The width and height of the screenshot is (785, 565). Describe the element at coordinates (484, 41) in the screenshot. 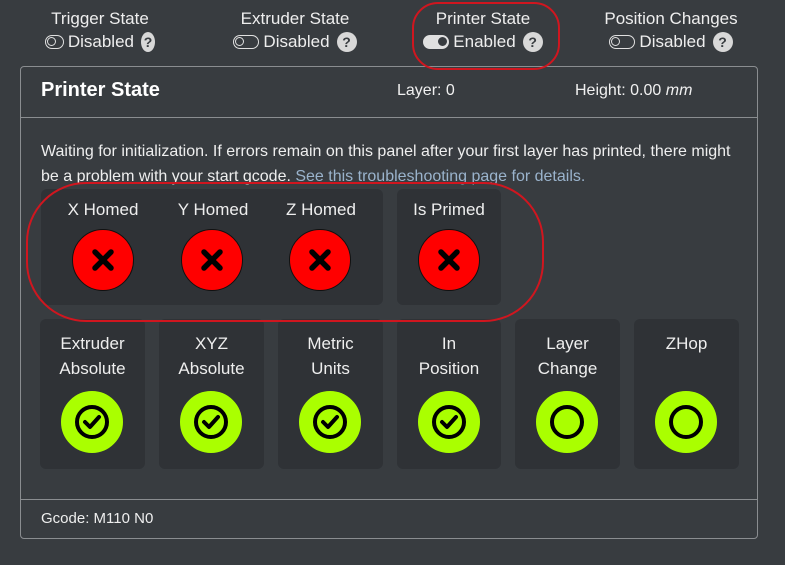

I see `toggle-state-text: Enabled` at that location.